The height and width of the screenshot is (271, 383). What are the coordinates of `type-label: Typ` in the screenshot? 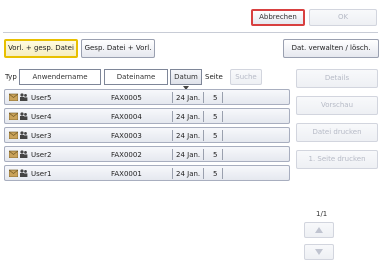 It's located at (11, 77).